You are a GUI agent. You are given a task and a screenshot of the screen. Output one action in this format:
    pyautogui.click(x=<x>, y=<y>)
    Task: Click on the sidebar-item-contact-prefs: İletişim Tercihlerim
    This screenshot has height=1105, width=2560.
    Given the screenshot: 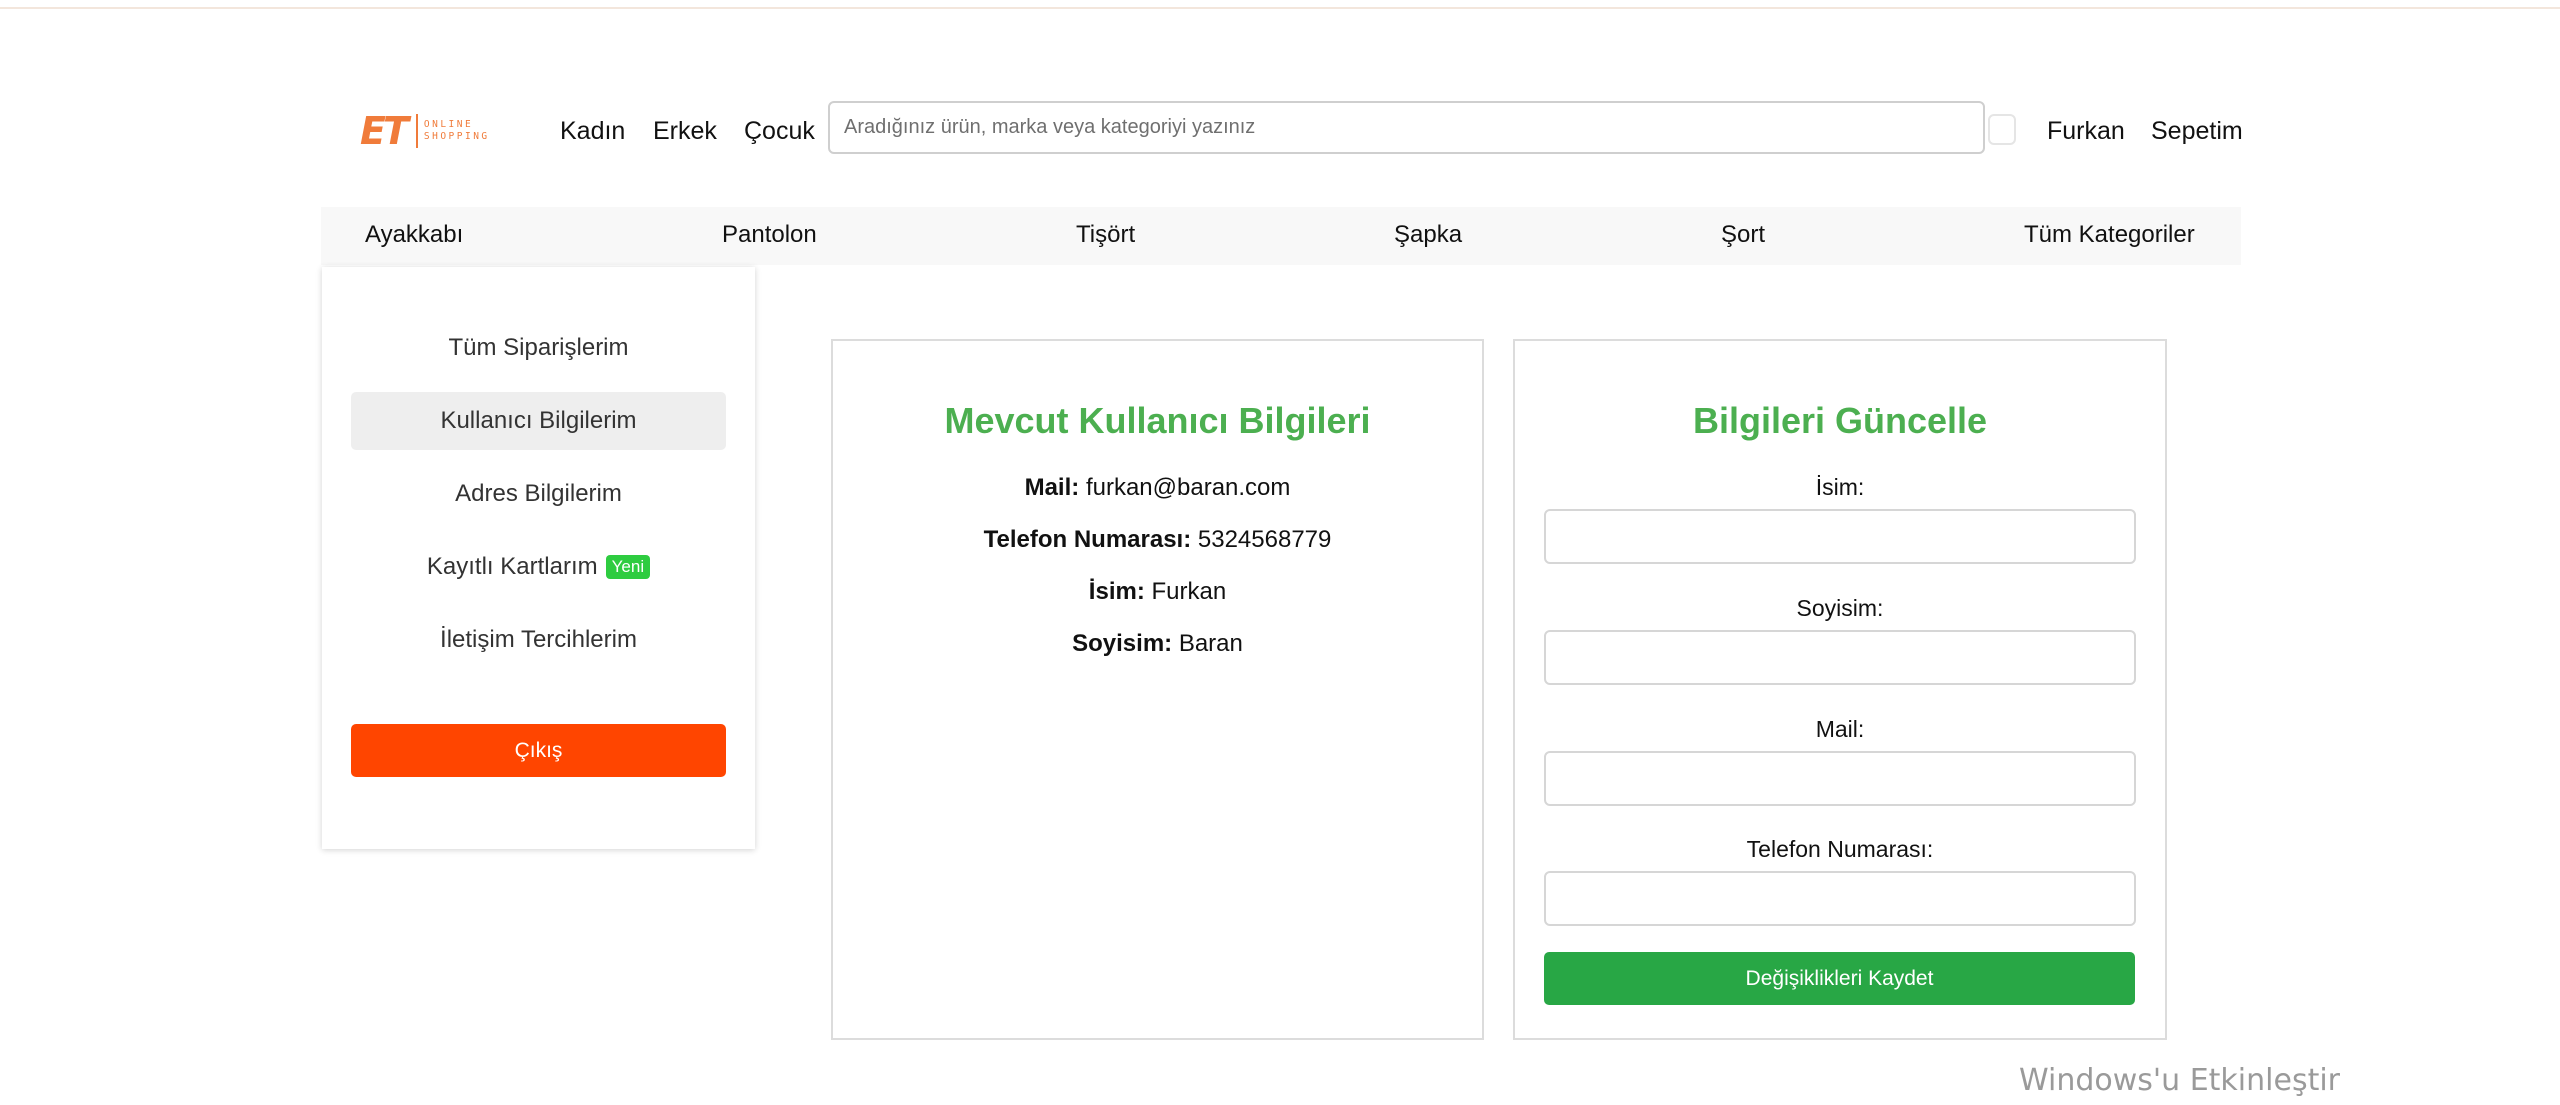 What is the action you would take?
    pyautogui.click(x=538, y=640)
    